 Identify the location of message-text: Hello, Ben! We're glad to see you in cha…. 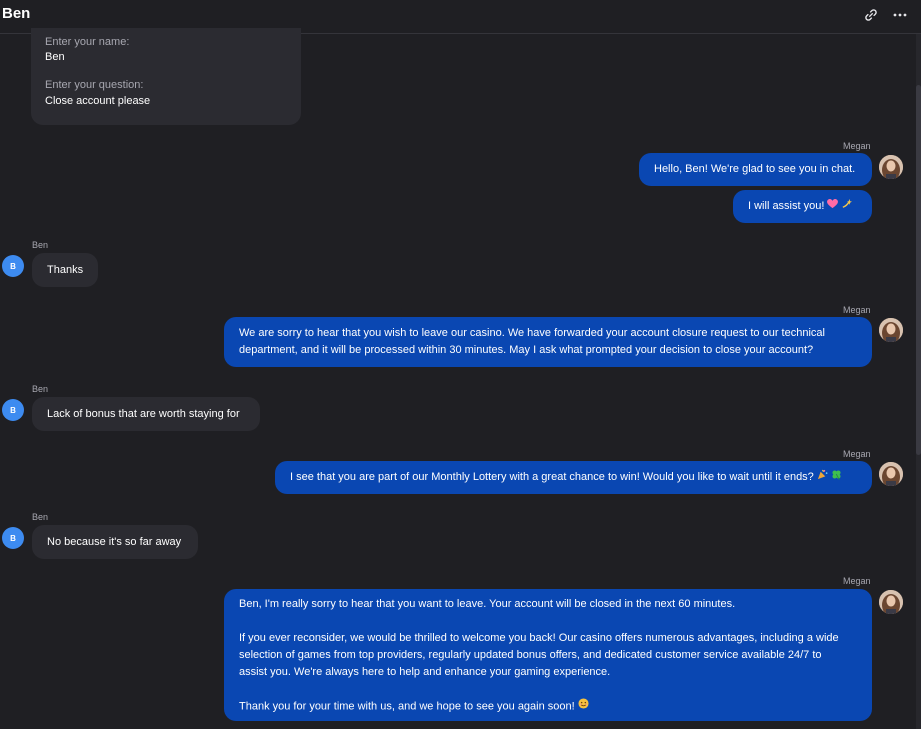
(755, 169).